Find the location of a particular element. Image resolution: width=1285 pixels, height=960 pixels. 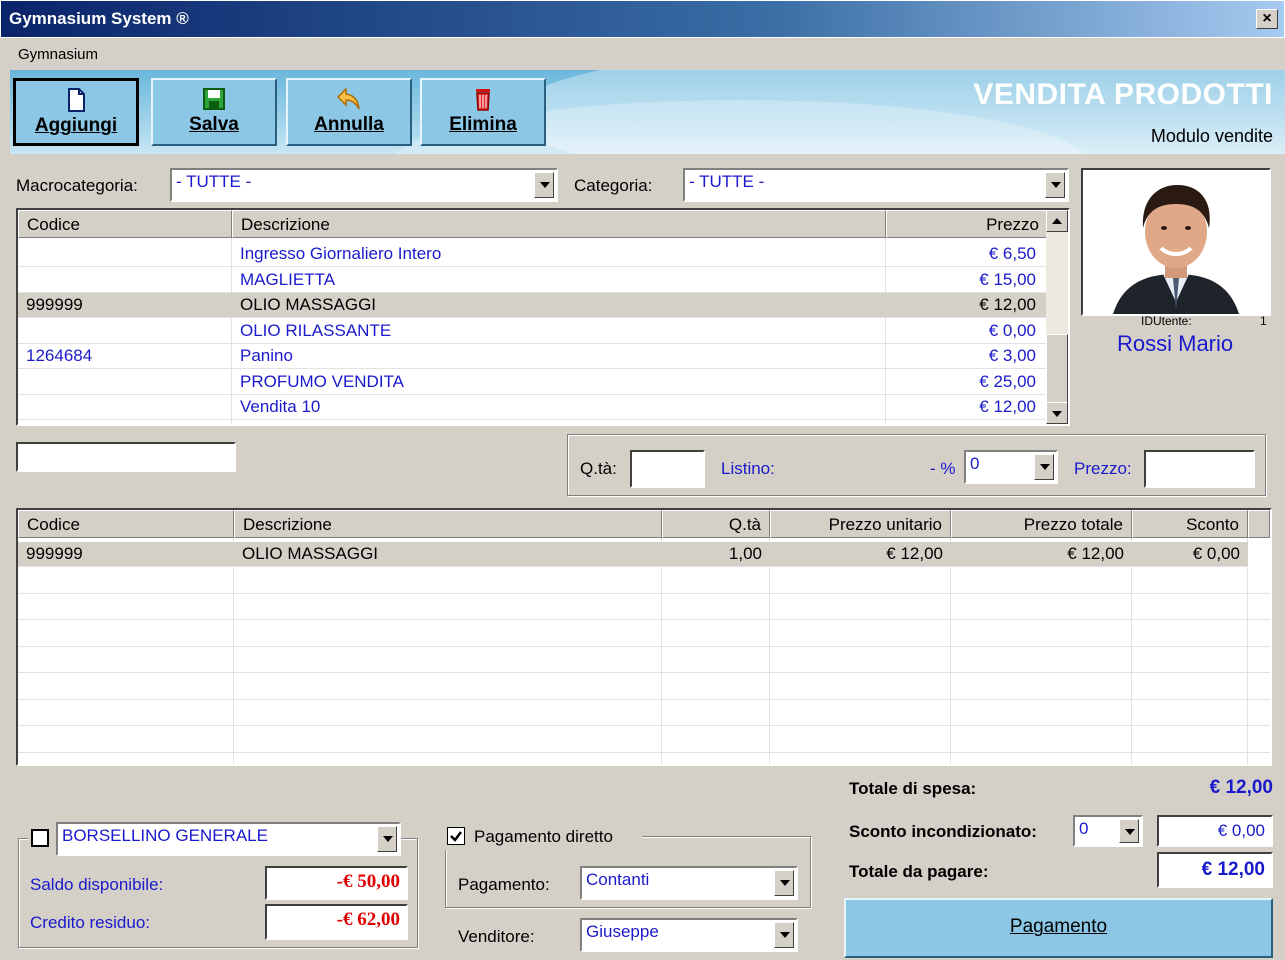

cell-price: € 25,00 is located at coordinates (1007, 381).